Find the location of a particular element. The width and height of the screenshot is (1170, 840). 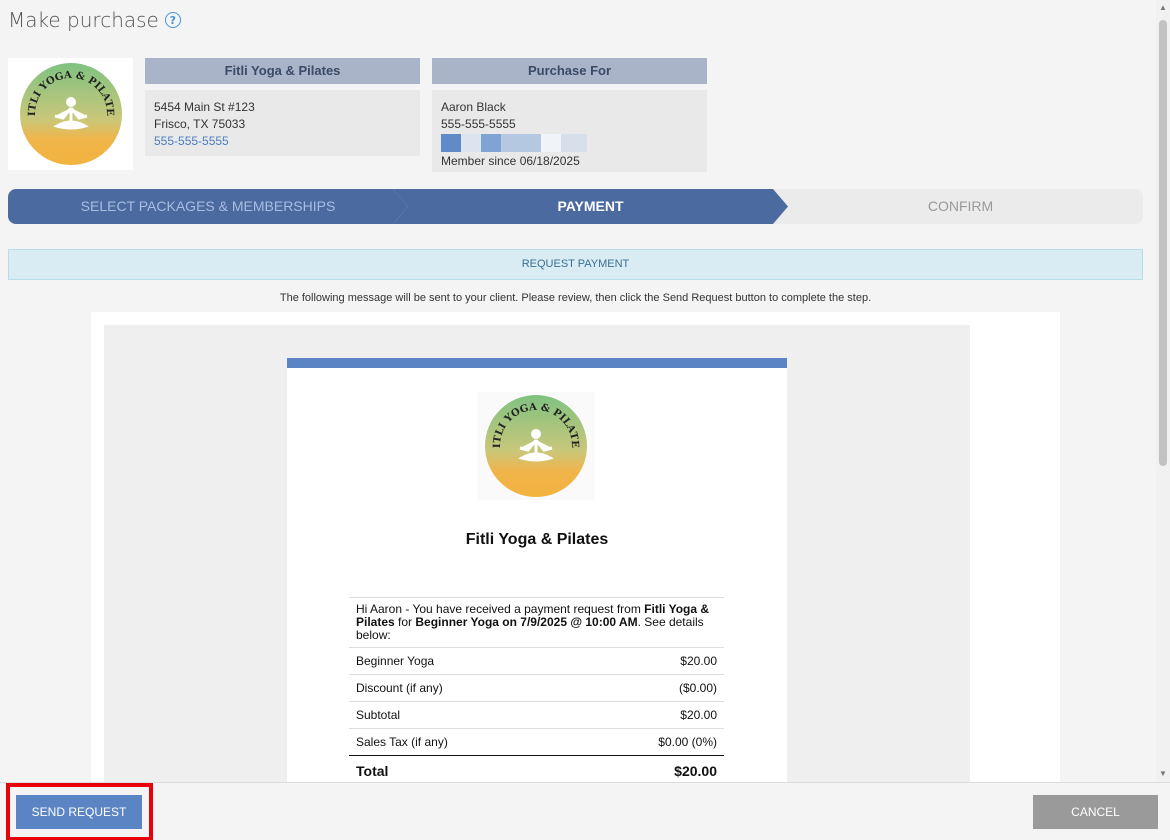

total-value: $20.00 is located at coordinates (695, 770).